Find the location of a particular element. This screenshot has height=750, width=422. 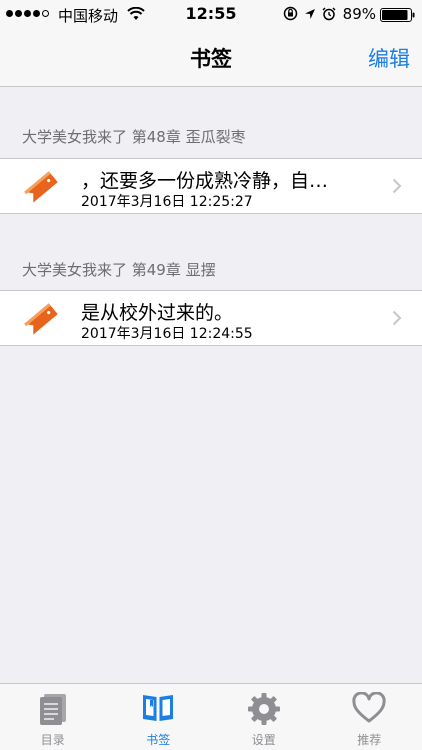

tab-recommend: 推荐 is located at coordinates (369, 717).